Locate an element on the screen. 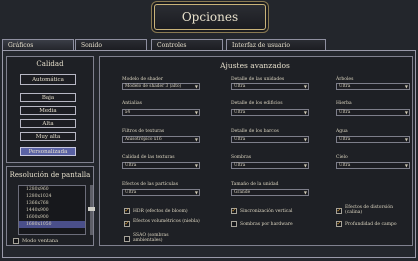 The width and height of the screenshot is (418, 261). vsync-label: Sincronización vertical is located at coordinates (266, 211).